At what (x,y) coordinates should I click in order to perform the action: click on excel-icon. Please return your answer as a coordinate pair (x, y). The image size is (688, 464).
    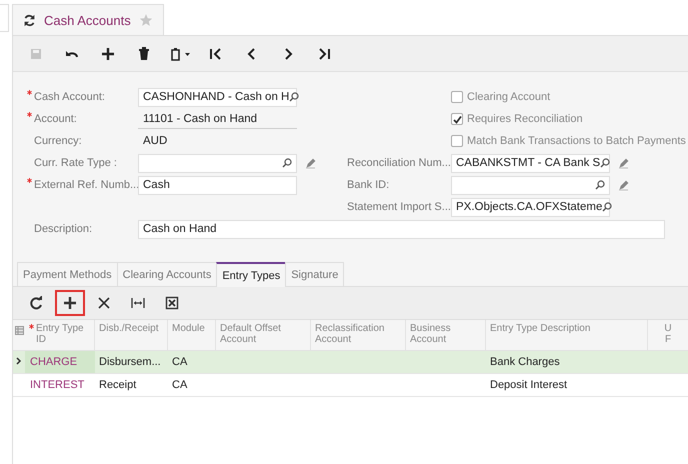
    Looking at the image, I should click on (172, 303).